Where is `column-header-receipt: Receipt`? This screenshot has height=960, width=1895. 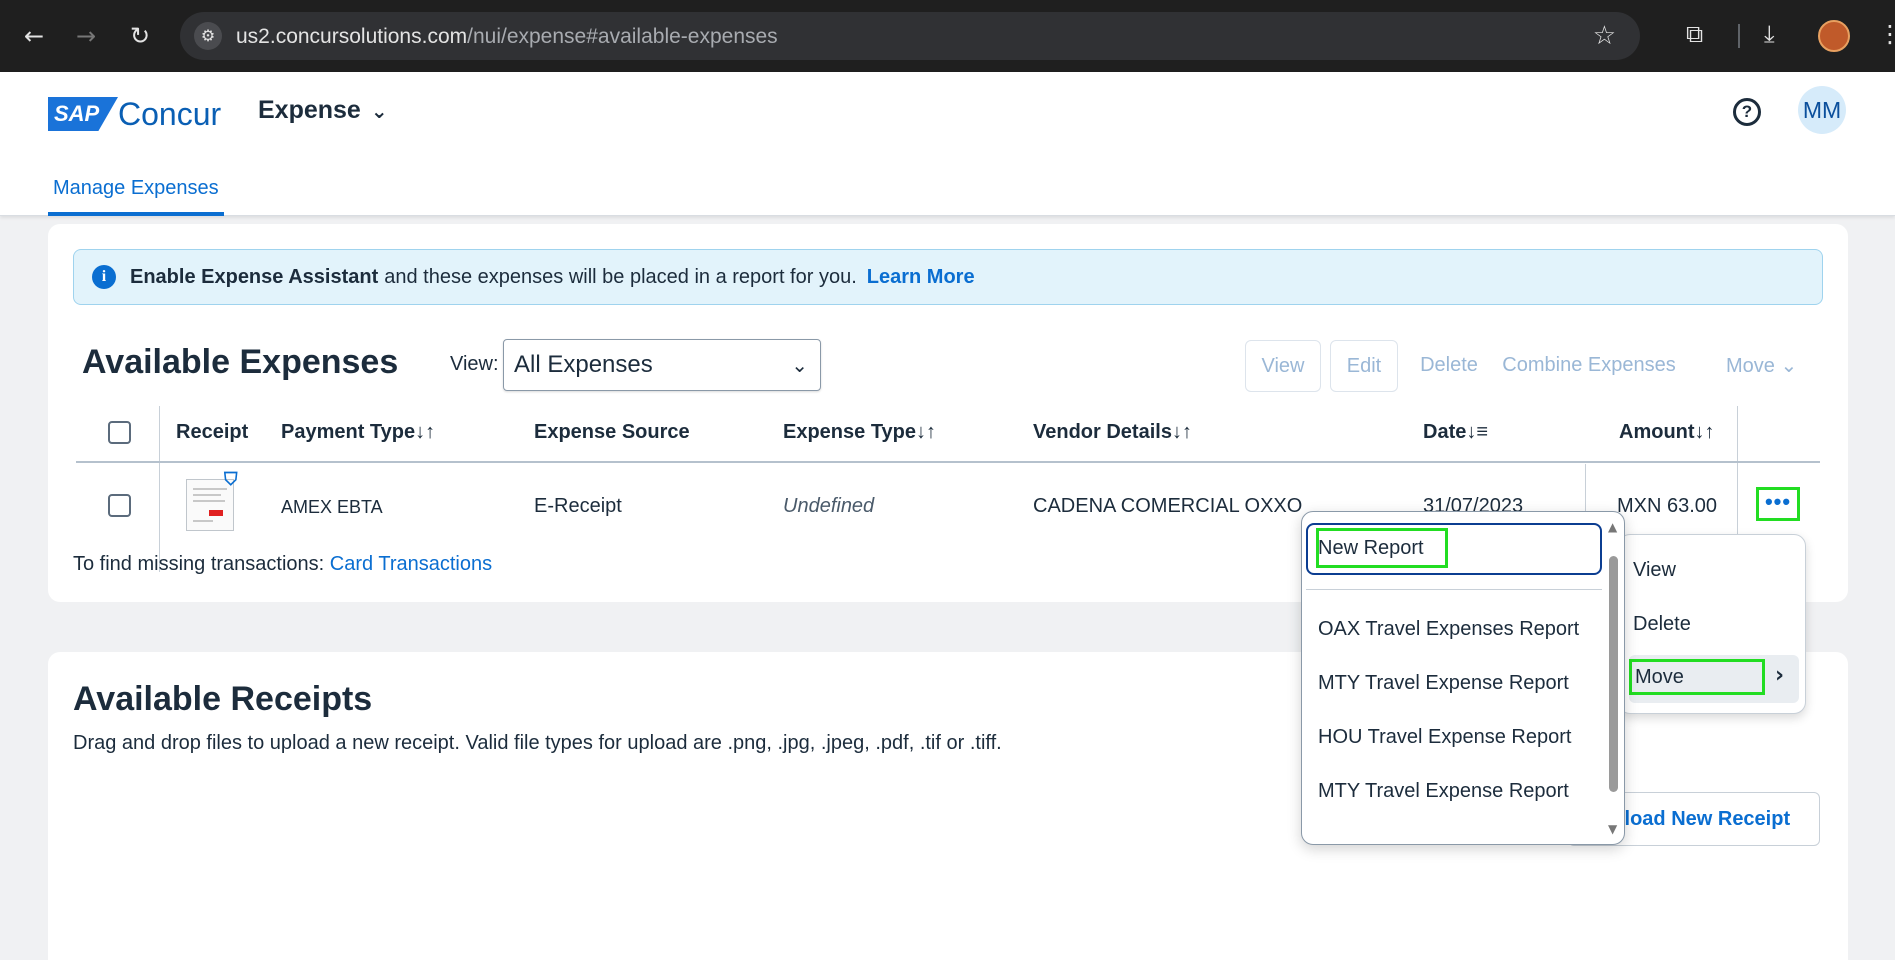
column-header-receipt: Receipt is located at coordinates (212, 432).